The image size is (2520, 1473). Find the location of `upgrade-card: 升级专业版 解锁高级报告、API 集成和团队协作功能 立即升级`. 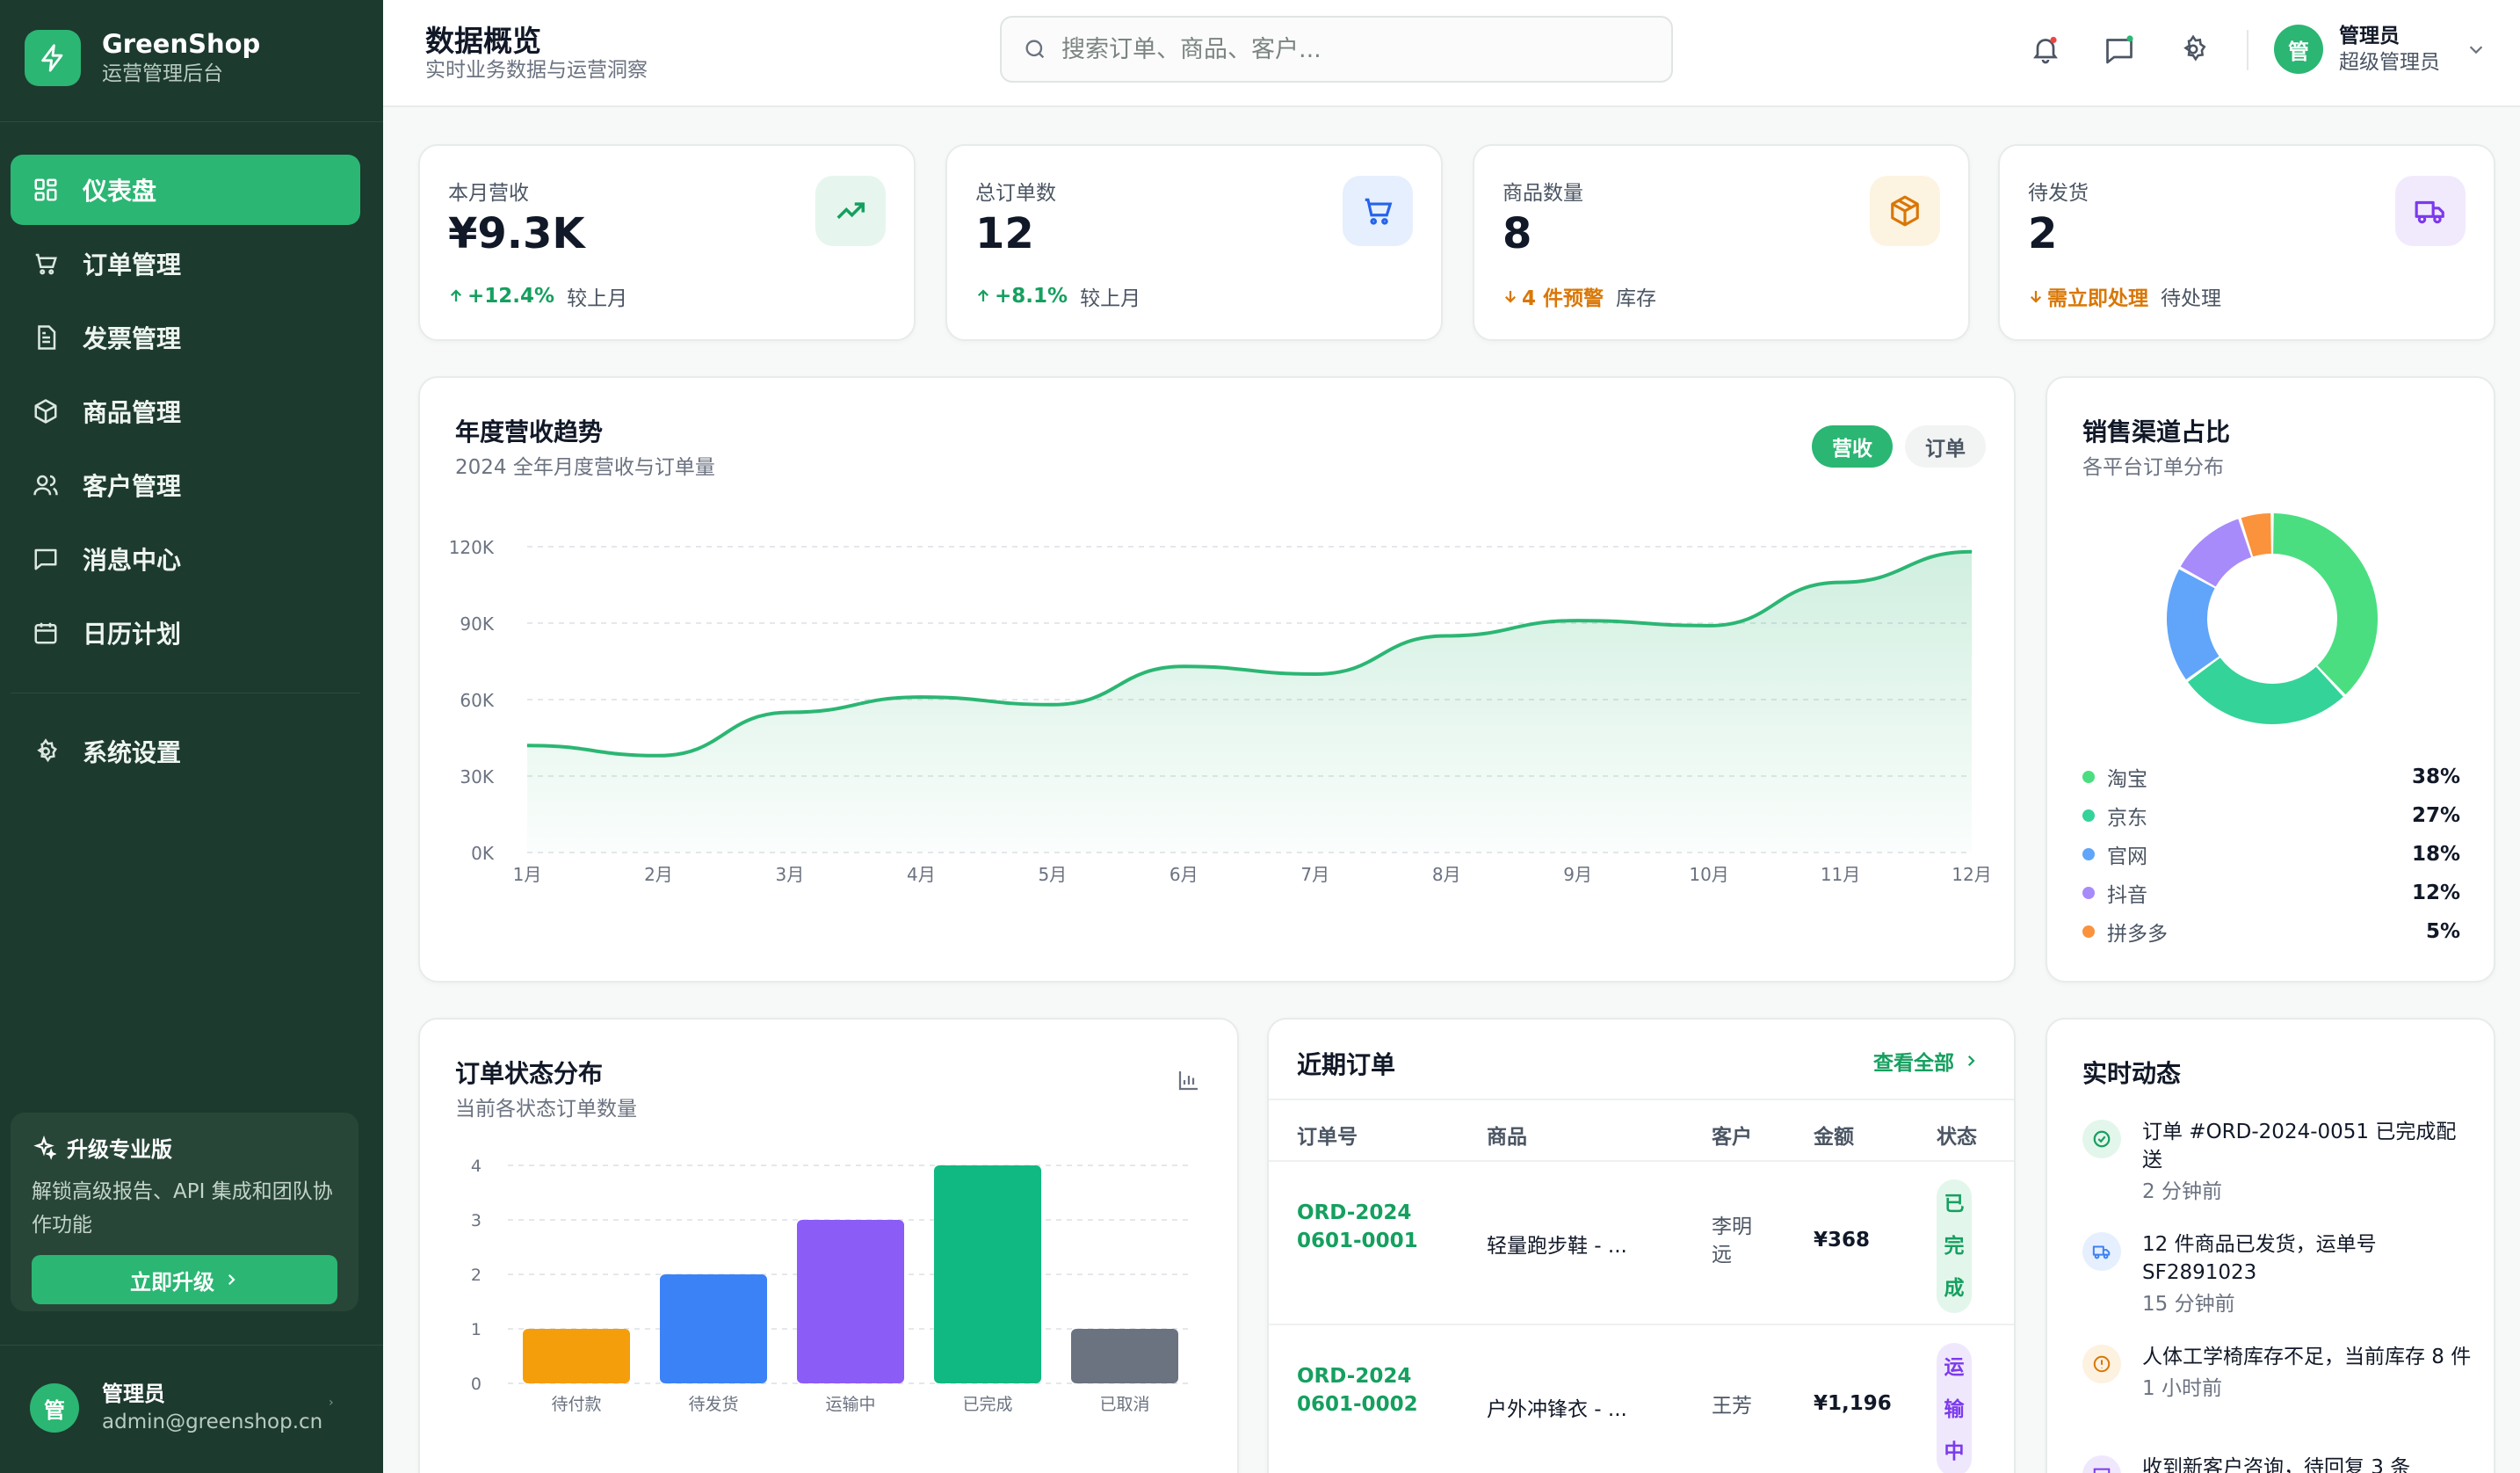

upgrade-card: 升级专业版 解锁高级报告、API 集成和团队协作功能 立即升级 is located at coordinates (184, 1212).